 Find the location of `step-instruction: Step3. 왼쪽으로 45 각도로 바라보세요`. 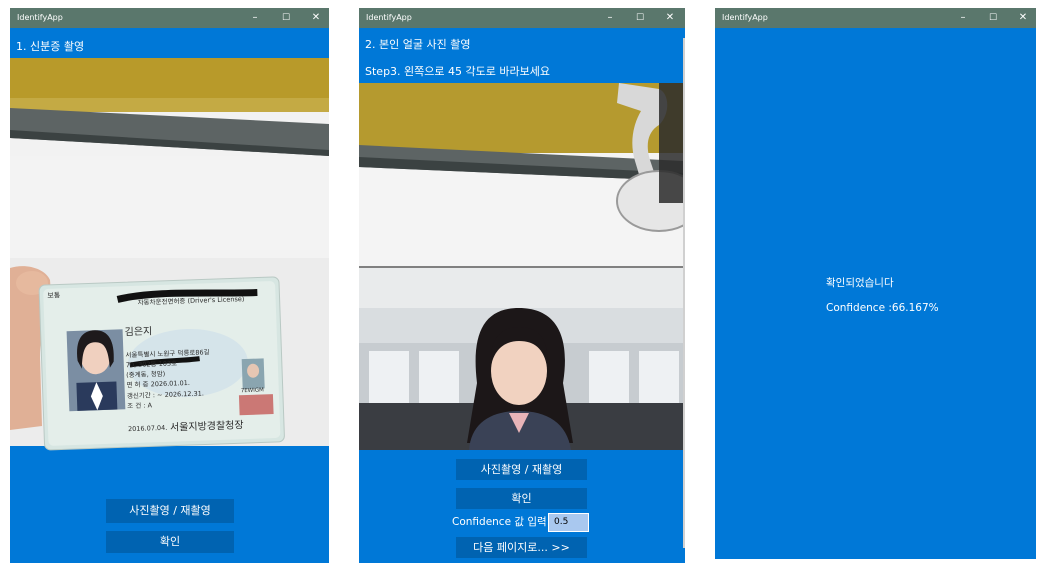

step-instruction: Step3. 왼쪽으로 45 각도로 바라보세요 is located at coordinates (457, 71).